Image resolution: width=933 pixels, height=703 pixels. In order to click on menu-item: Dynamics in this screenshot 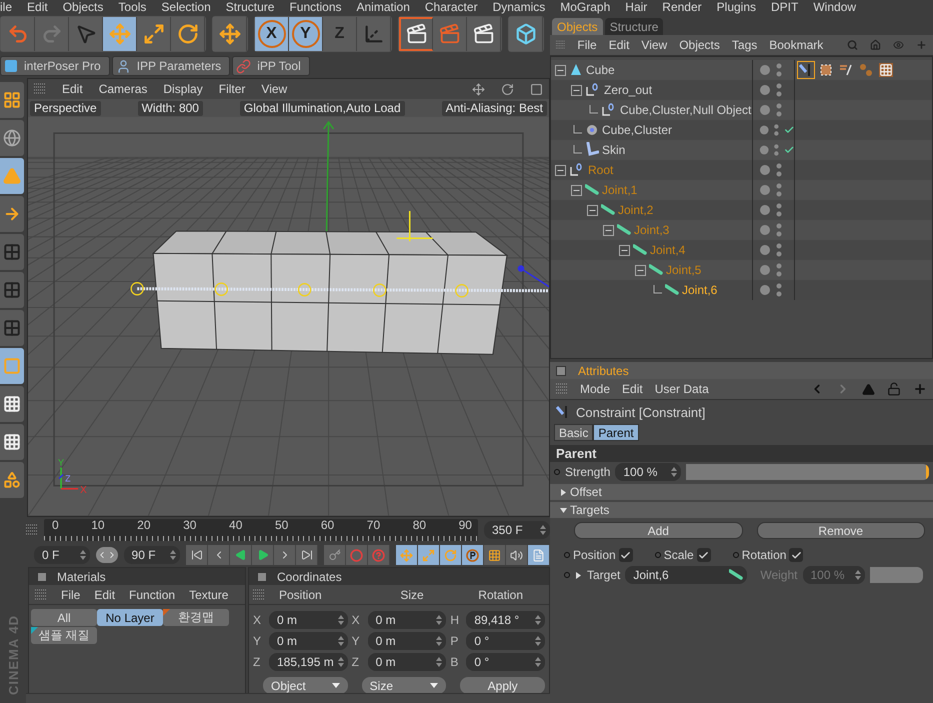, I will do `click(519, 7)`.